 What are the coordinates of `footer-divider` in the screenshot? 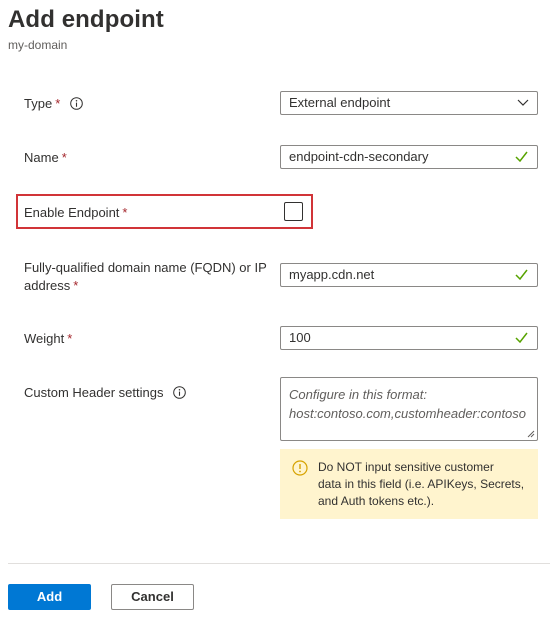 It's located at (279, 563).